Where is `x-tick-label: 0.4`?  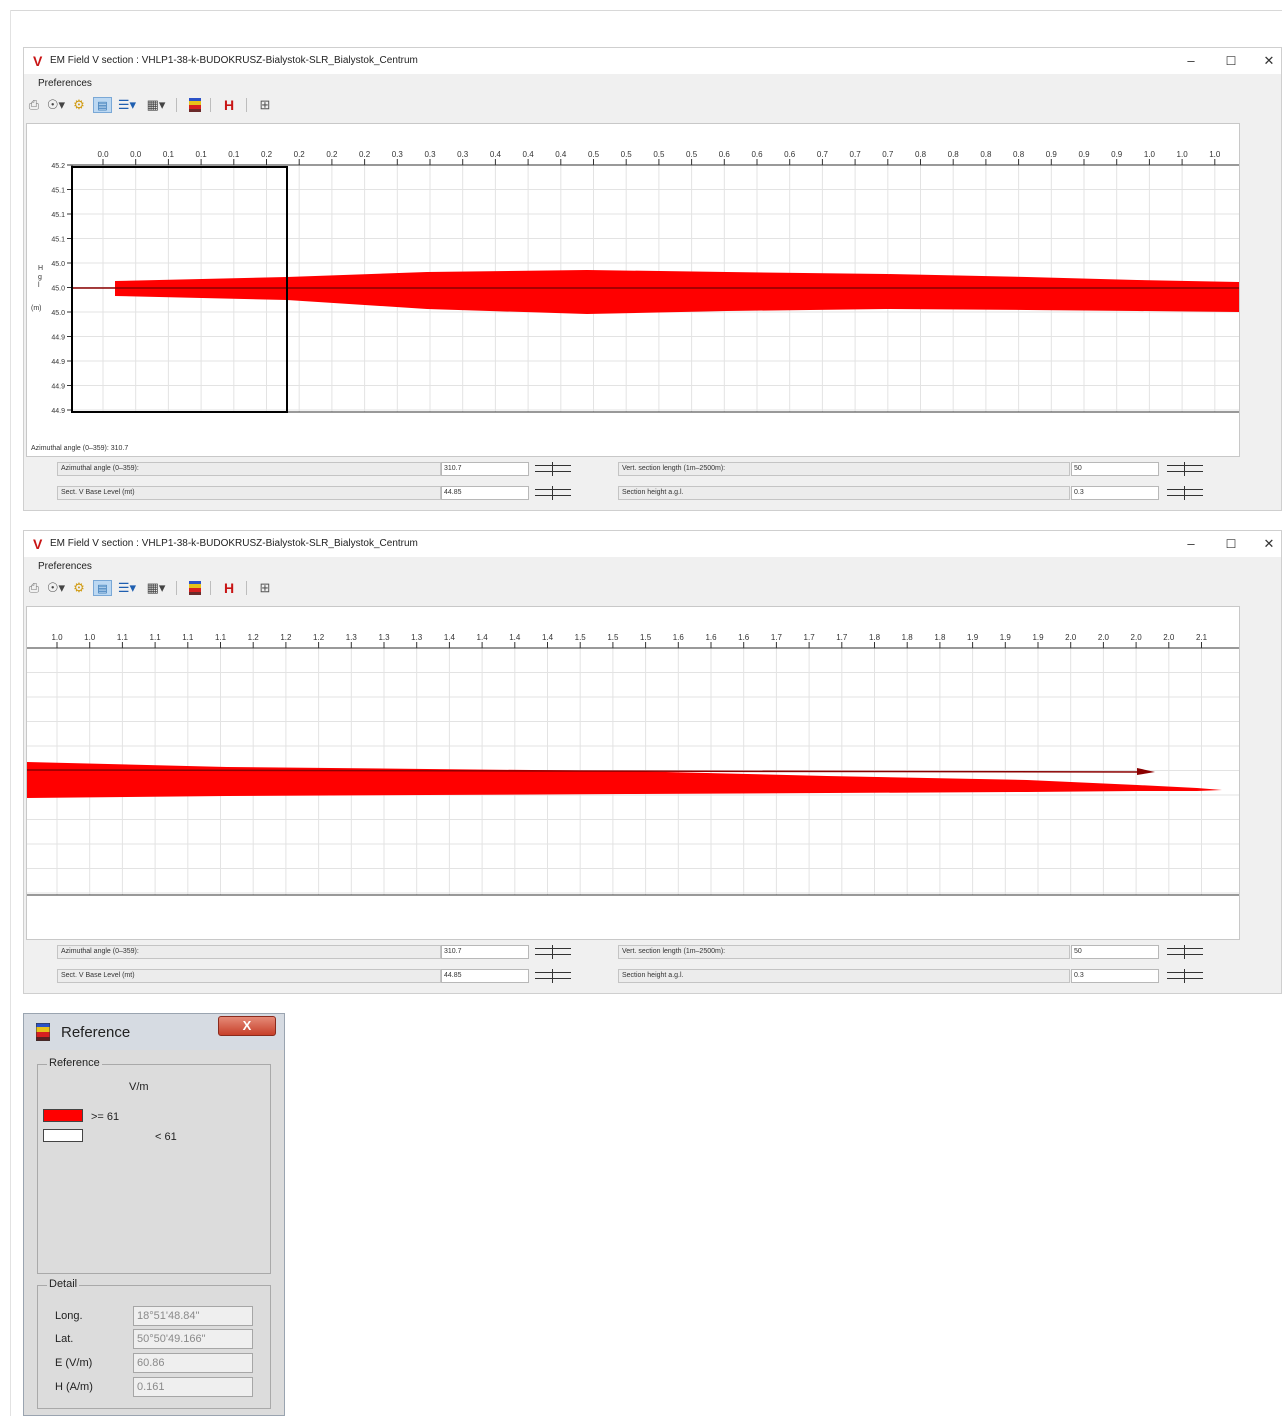
x-tick-label: 0.4 is located at coordinates (496, 154).